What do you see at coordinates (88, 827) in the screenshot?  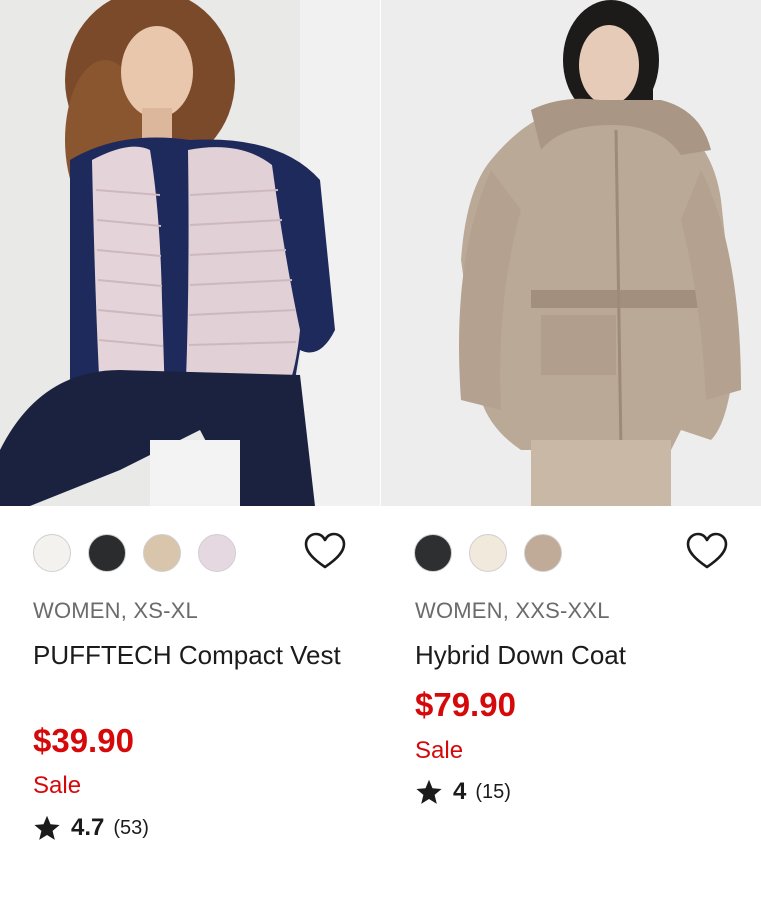 I see `rating-score: 4.7` at bounding box center [88, 827].